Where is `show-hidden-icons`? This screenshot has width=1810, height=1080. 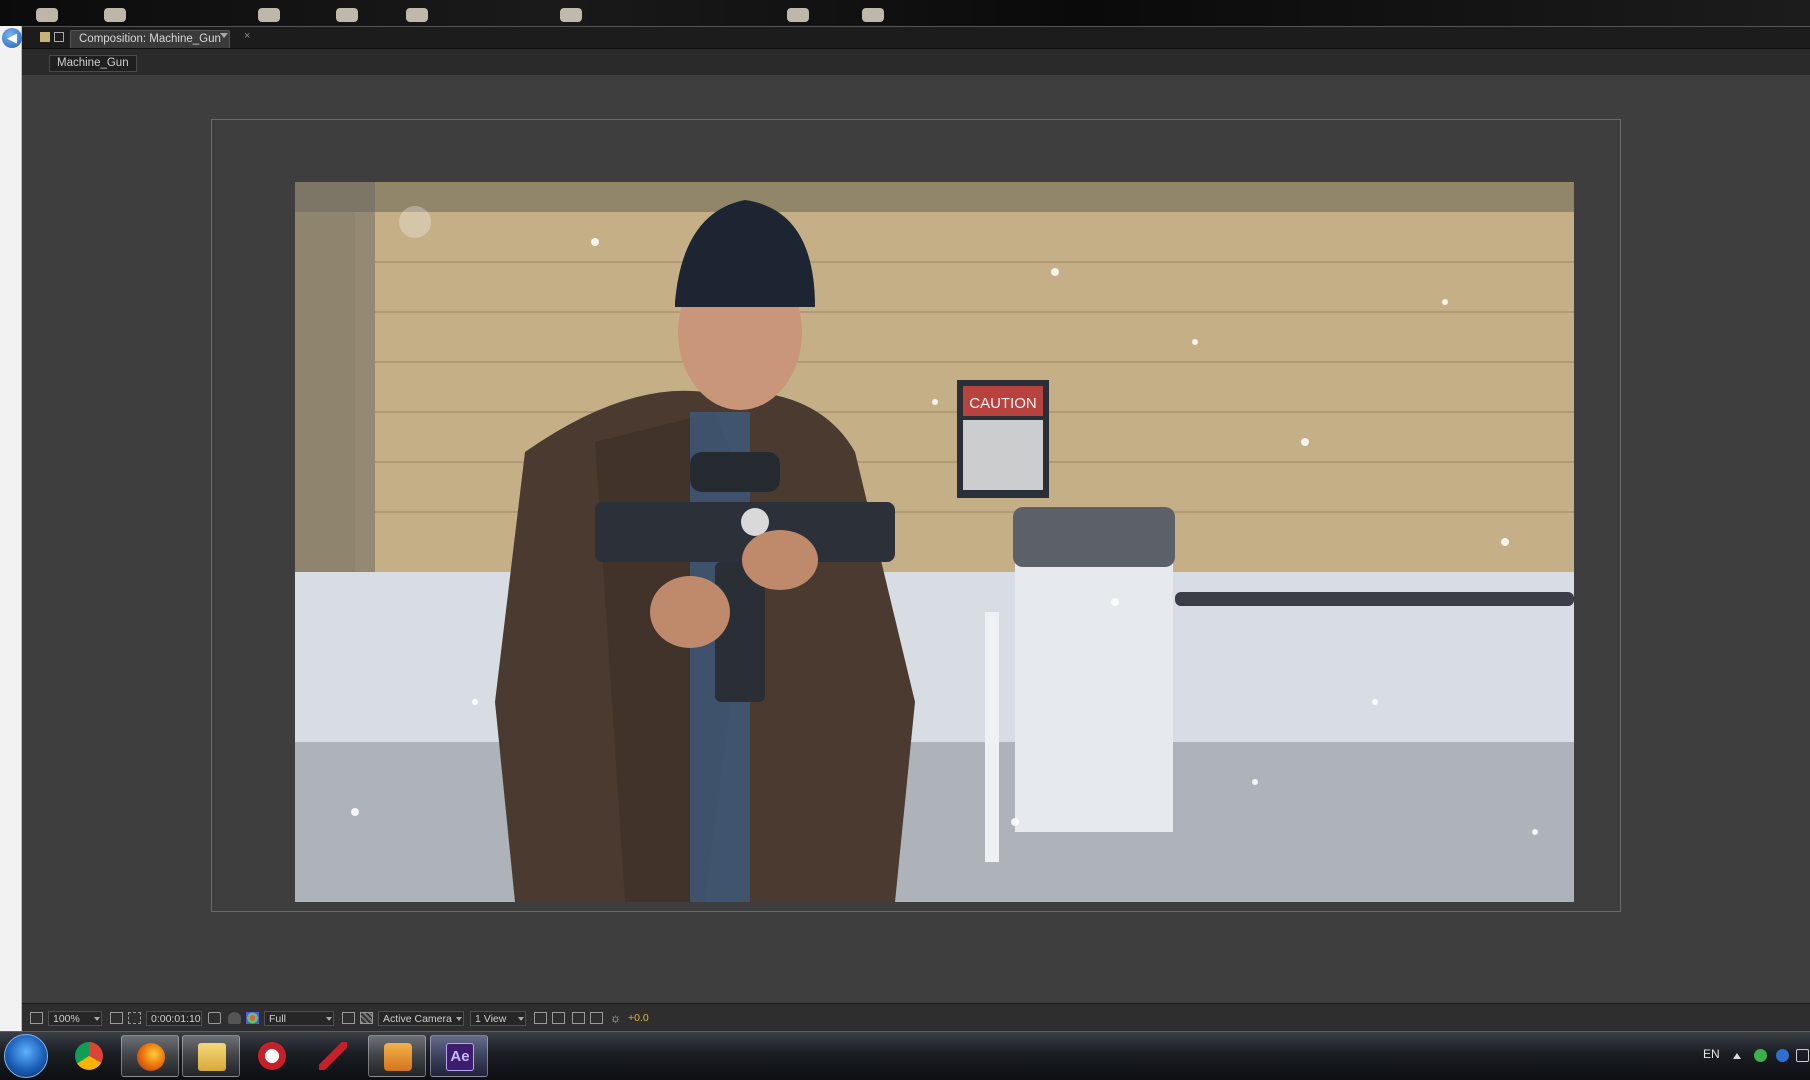 show-hidden-icons is located at coordinates (1737, 1056).